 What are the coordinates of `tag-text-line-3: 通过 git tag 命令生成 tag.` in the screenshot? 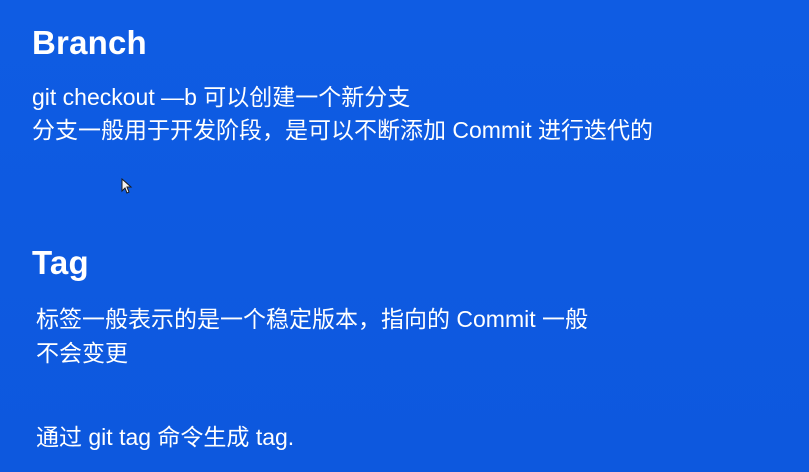 It's located at (165, 437).